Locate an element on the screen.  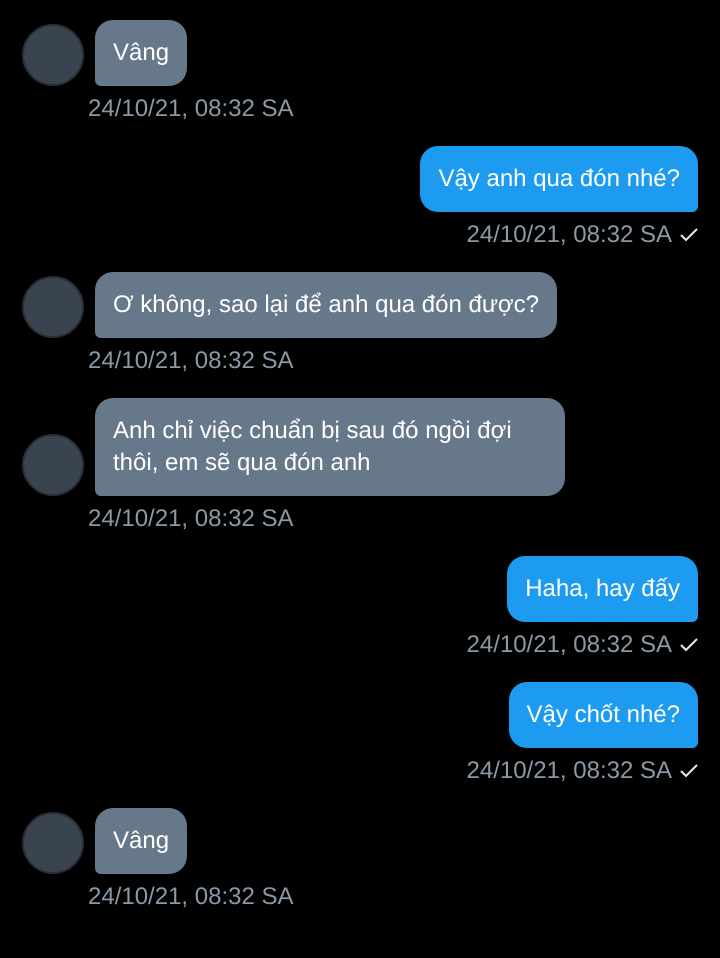
message-bubble: Haha, hay đấy is located at coordinates (602, 589).